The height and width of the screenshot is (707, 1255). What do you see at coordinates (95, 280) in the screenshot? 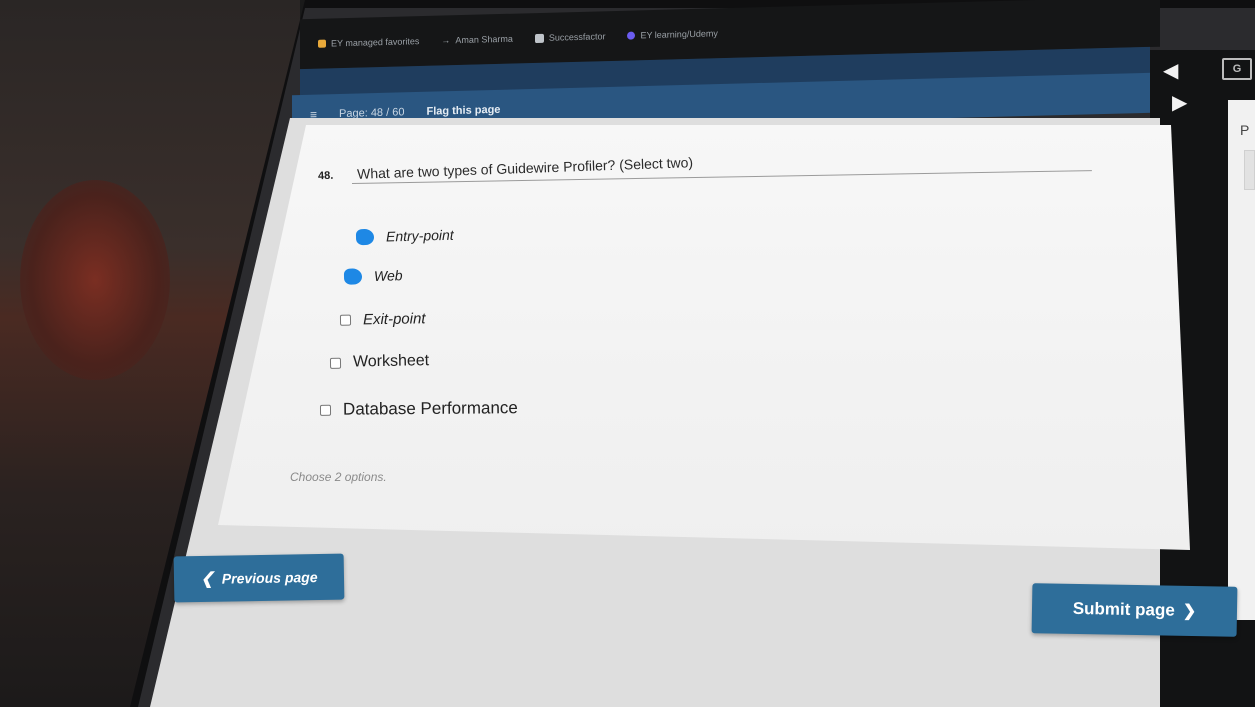
I see `background-blur` at bounding box center [95, 280].